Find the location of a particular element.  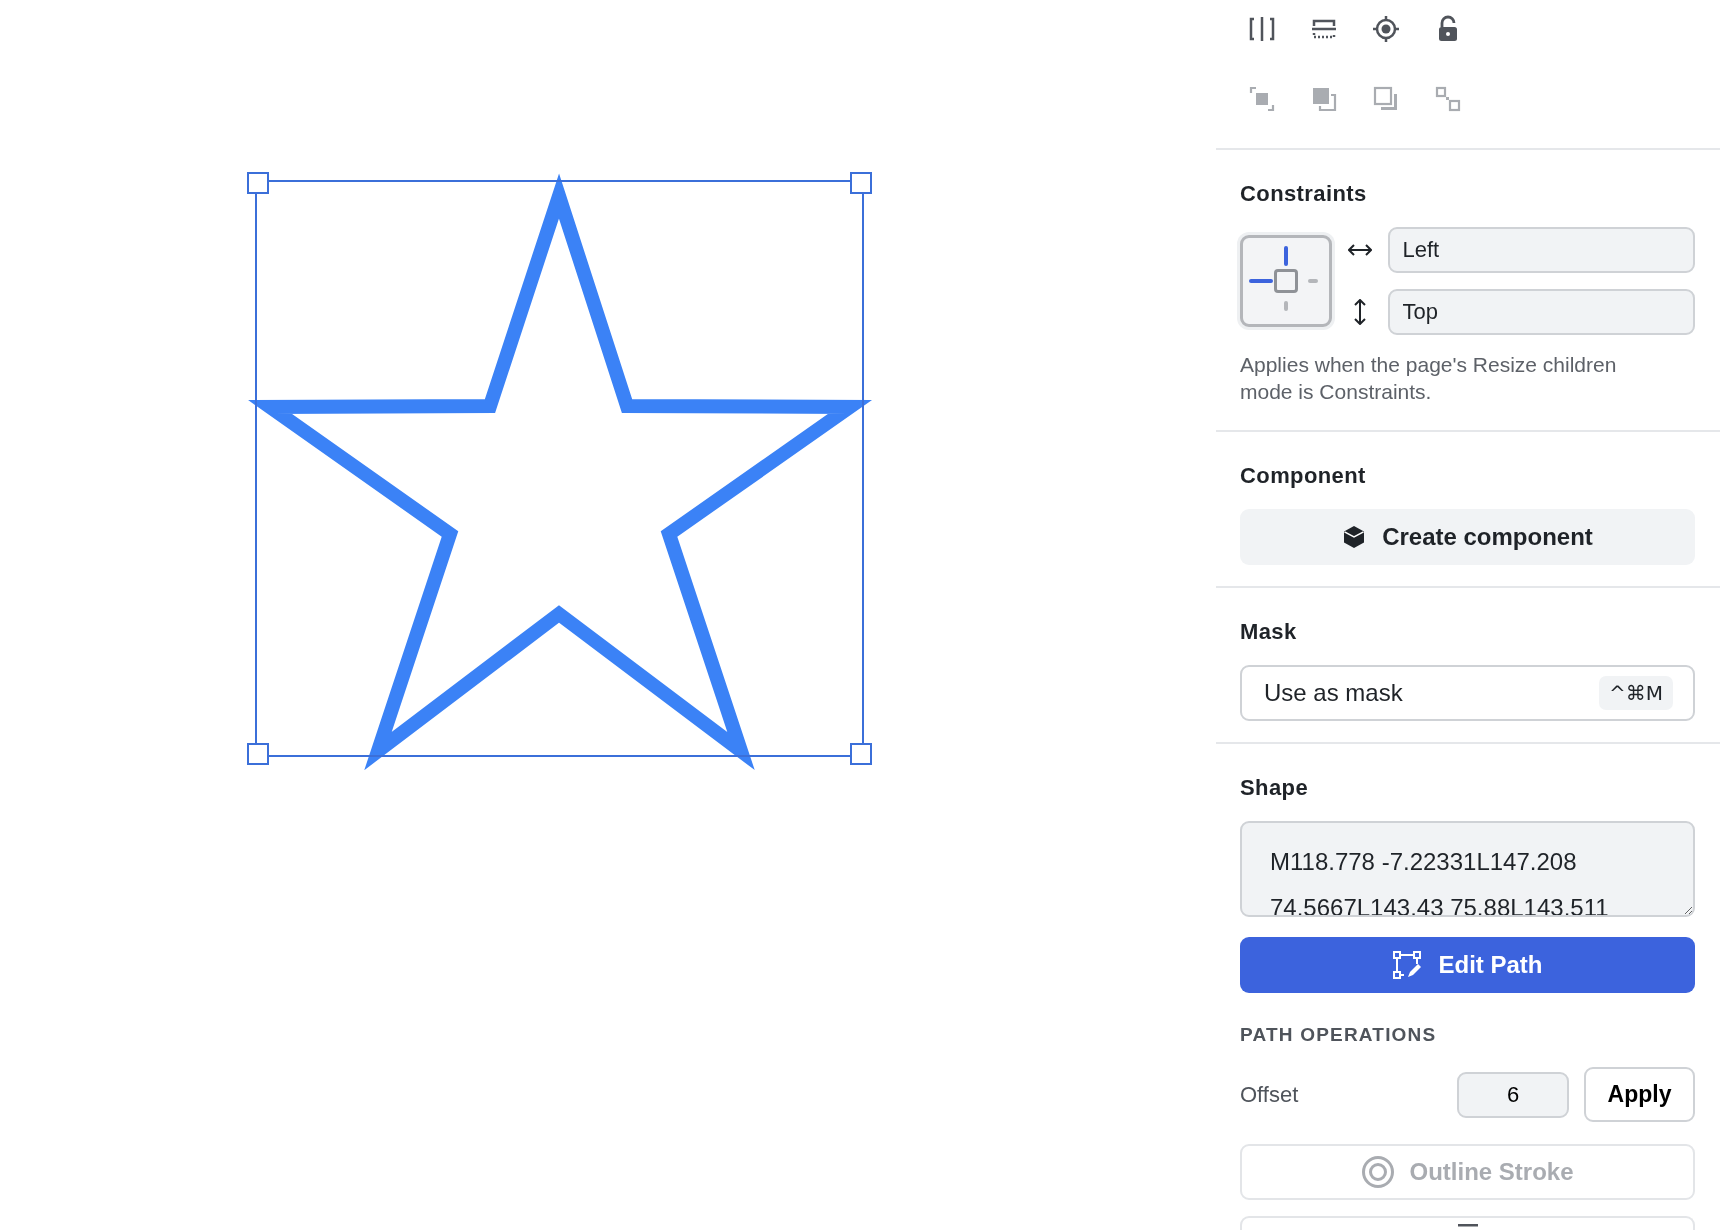

concentric-circles-icon is located at coordinates (1378, 1172).